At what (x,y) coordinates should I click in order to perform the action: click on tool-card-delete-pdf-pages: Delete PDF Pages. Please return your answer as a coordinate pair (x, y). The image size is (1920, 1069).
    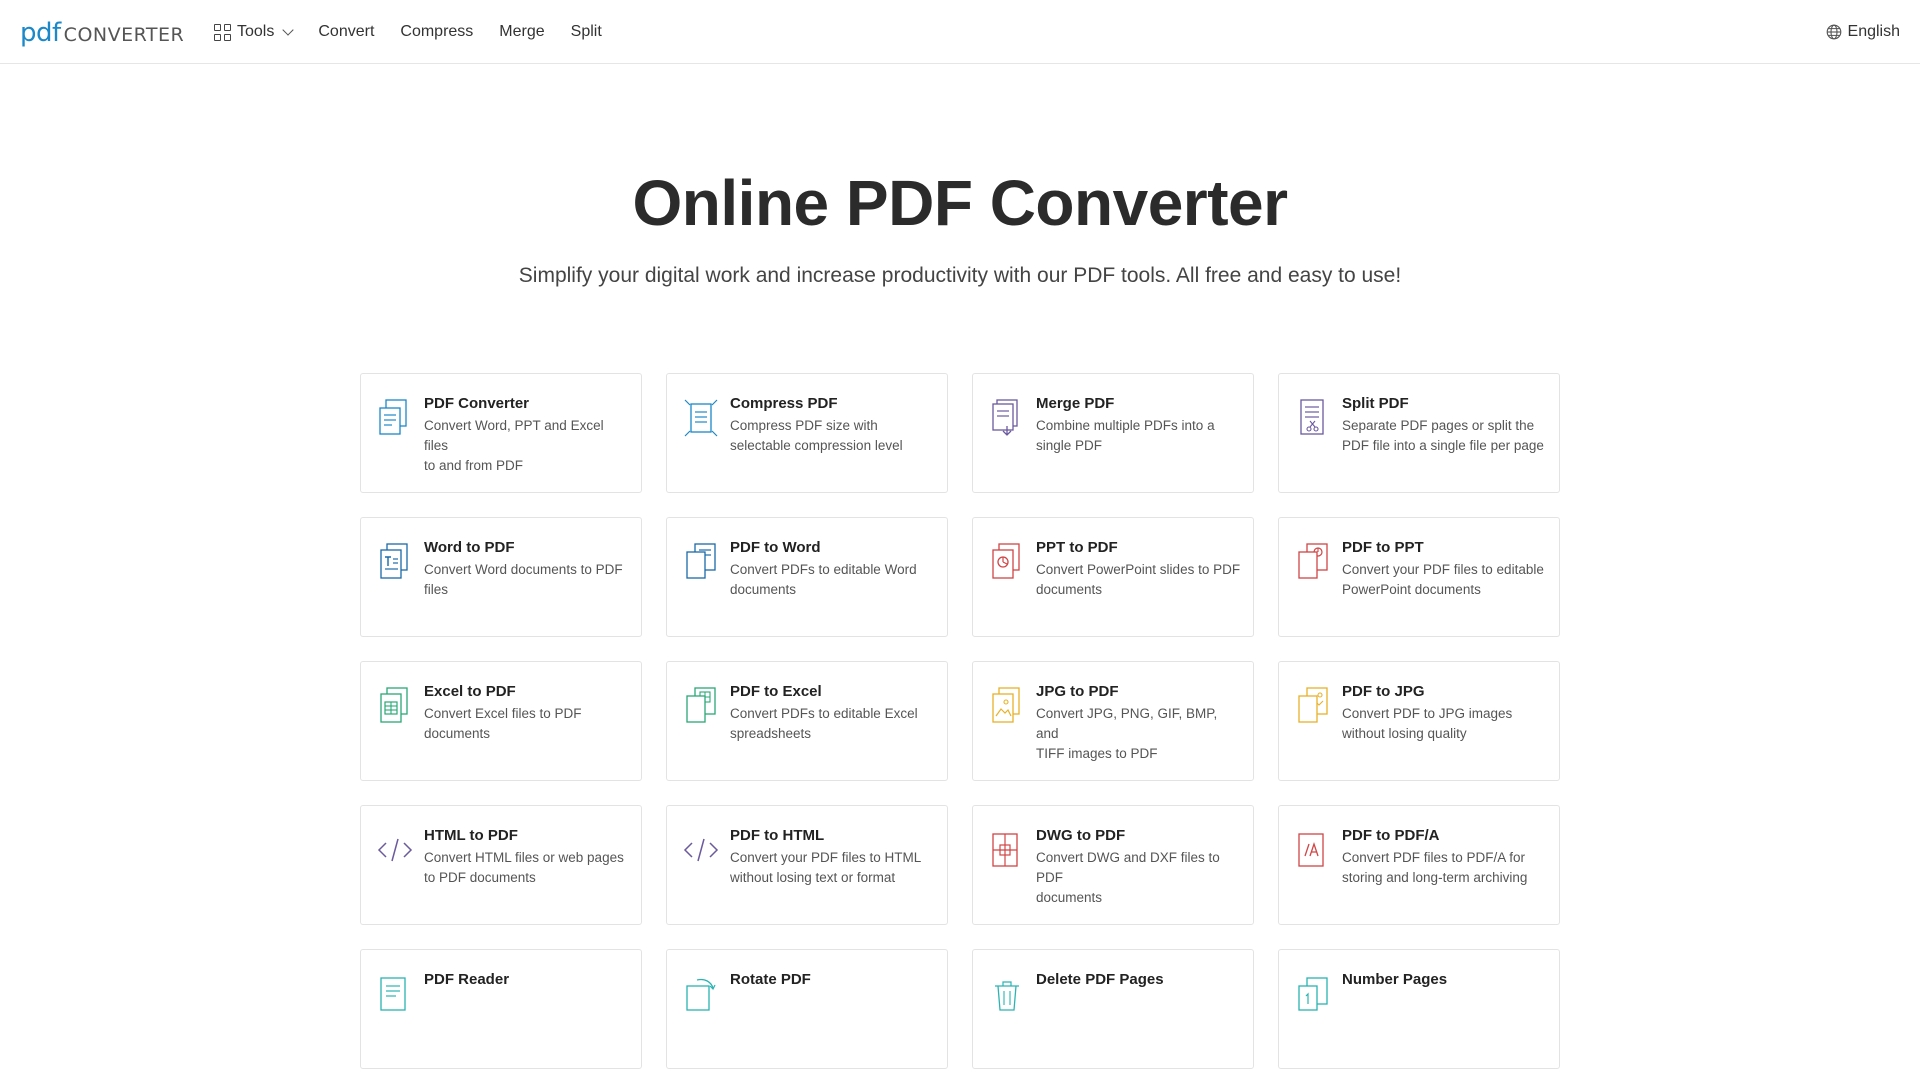
    Looking at the image, I should click on (1113, 1009).